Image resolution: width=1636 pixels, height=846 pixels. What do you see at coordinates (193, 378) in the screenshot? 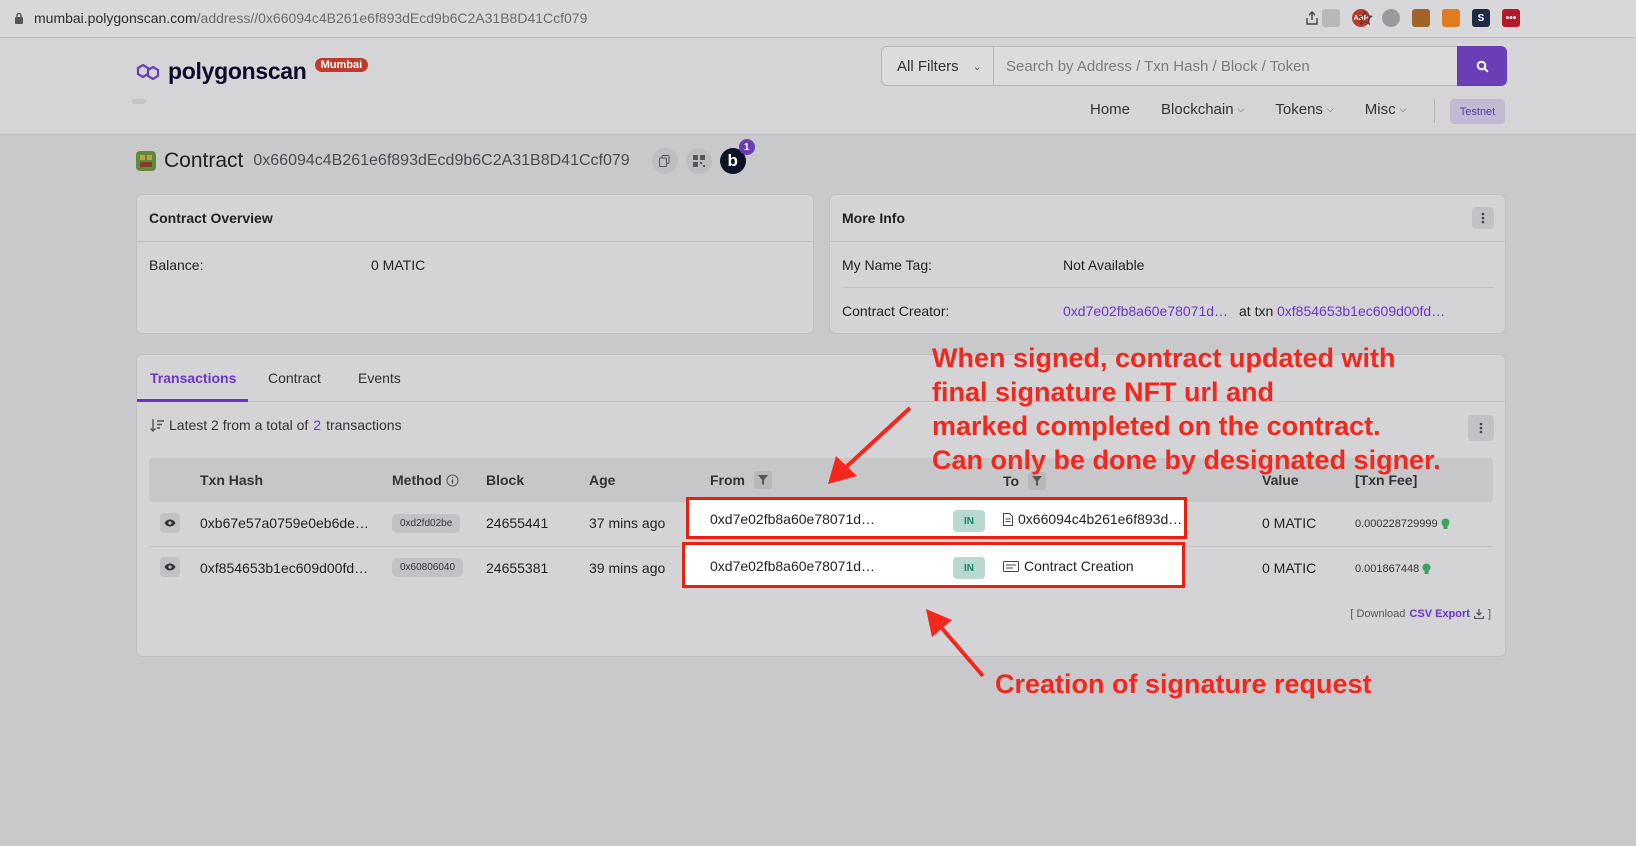
I see `tab-transactions: Transactions` at bounding box center [193, 378].